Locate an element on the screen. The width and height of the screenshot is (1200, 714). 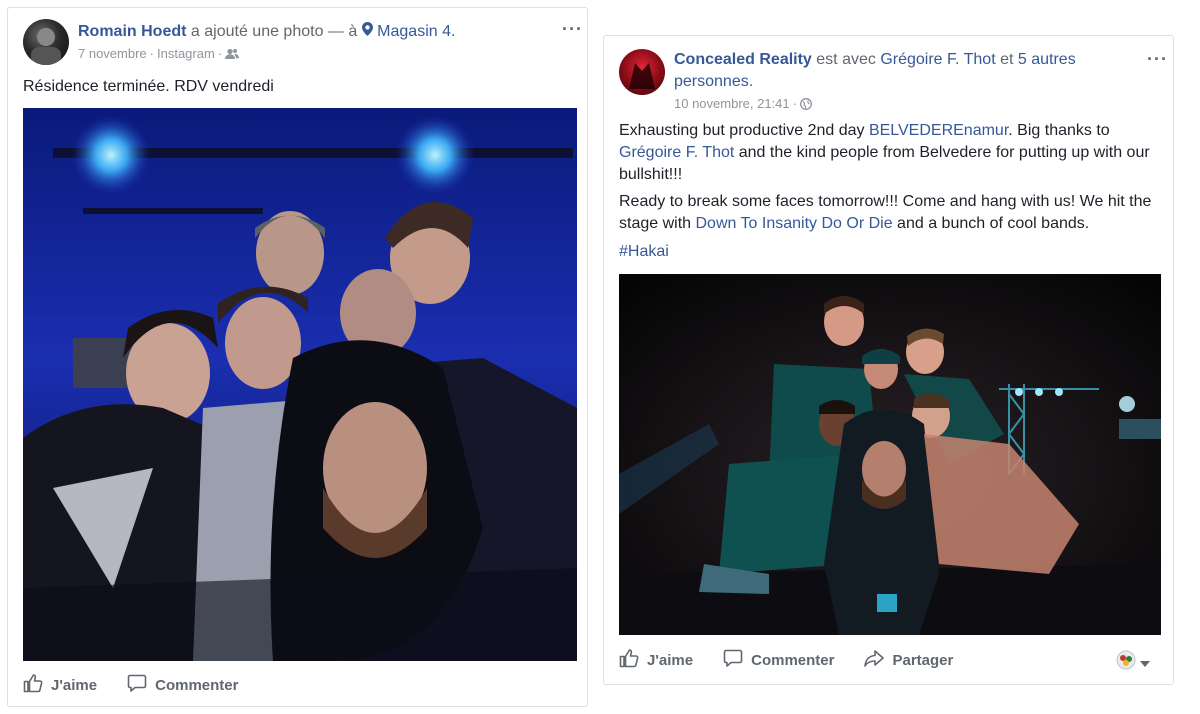
post-meta: 10 novembre, 21:41 · is located at coordinates (743, 104).